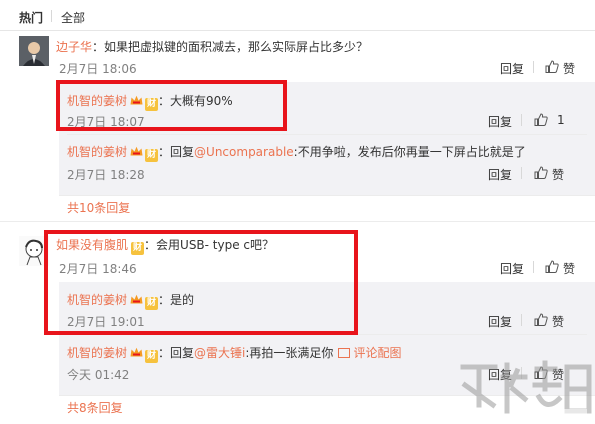 The image size is (595, 424). I want to click on comment-time: 2月7日 18:06, so click(98, 69).